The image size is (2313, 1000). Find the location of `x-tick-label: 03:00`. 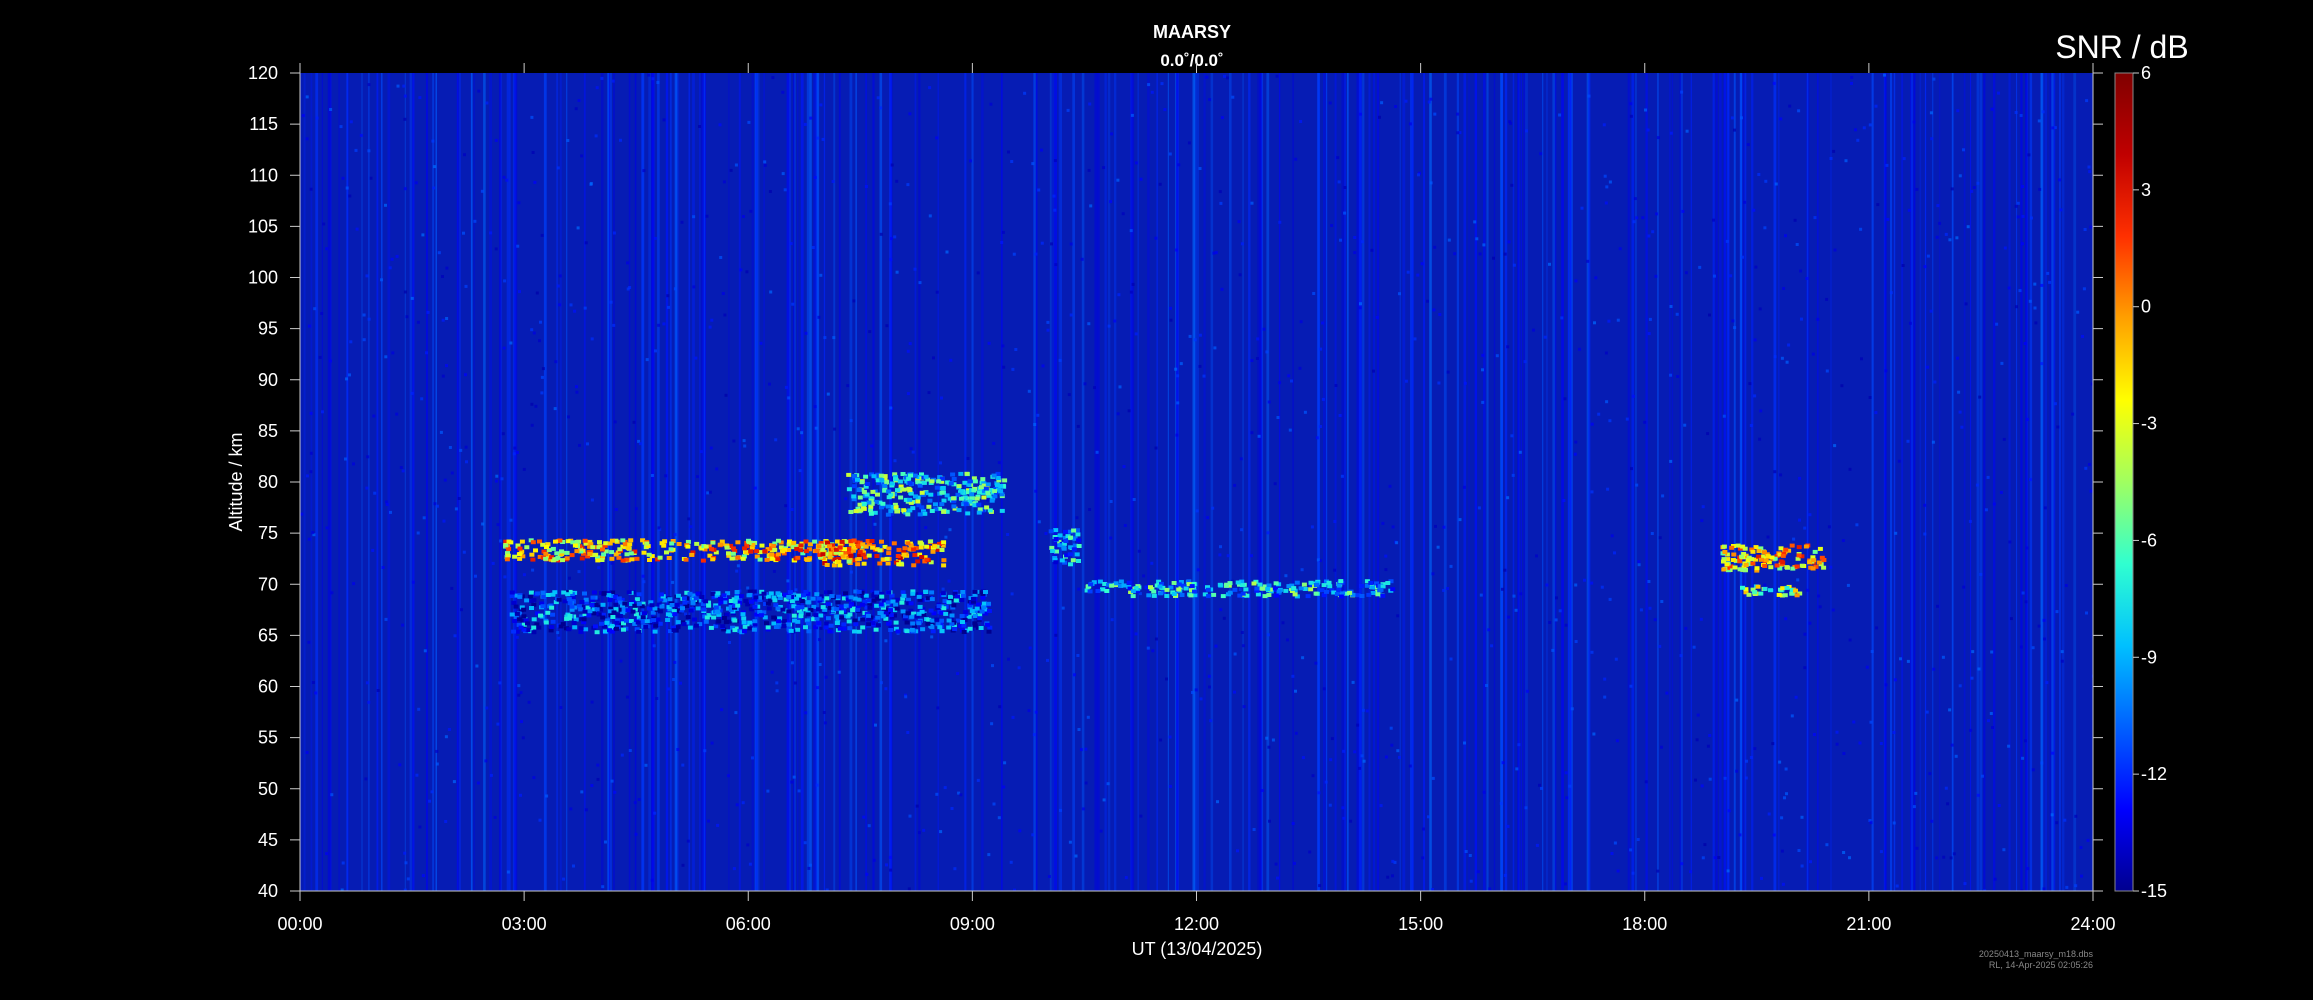

x-tick-label: 03:00 is located at coordinates (524, 924).